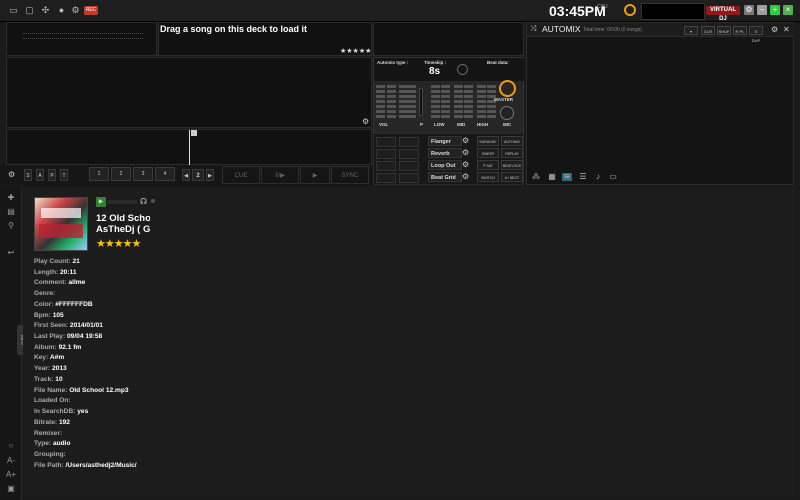  I want to click on play-button: ▶, so click(315, 175).